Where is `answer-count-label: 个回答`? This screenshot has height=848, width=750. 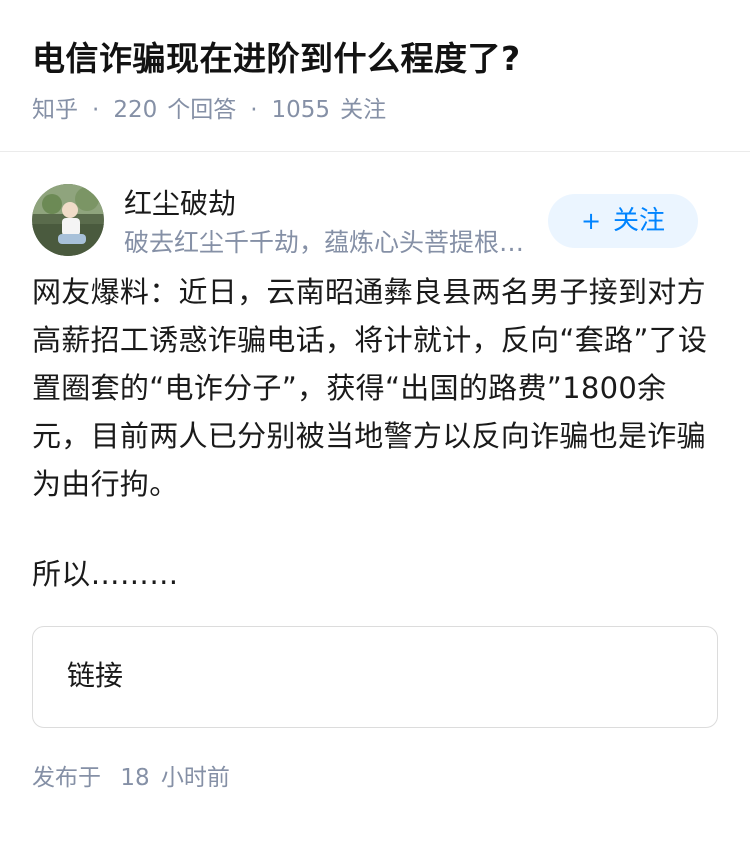
answer-count-label: 个回答 is located at coordinates (202, 110).